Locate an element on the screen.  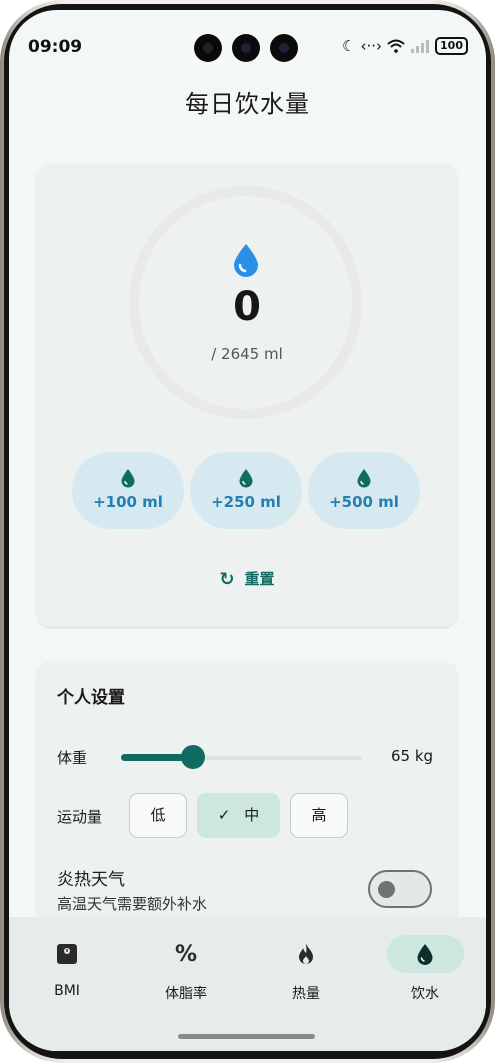
bottom-navigation: BMI % 体脂率 热量 饮水 is located at coordinates (247, 984).